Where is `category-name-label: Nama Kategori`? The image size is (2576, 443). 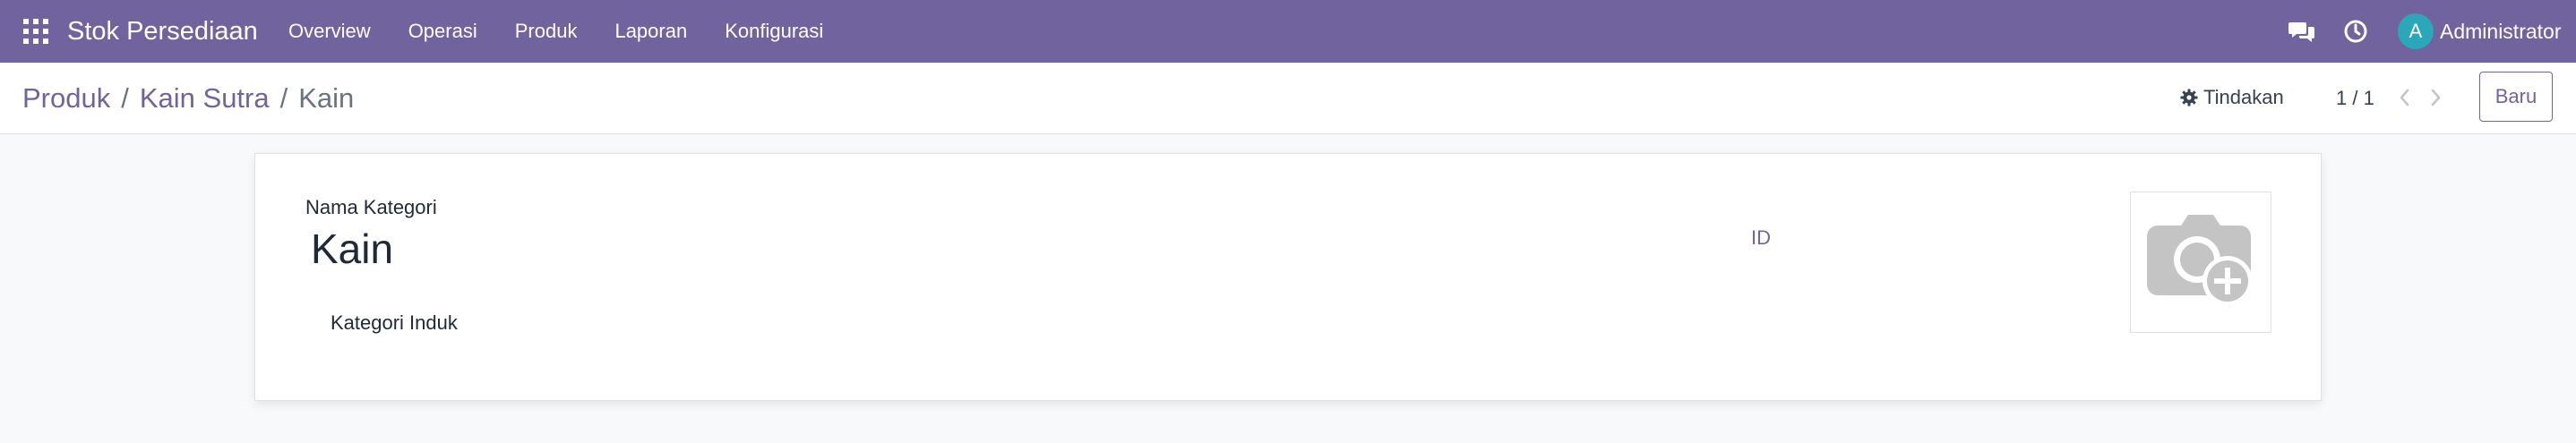
category-name-label: Nama Kategori is located at coordinates (371, 207).